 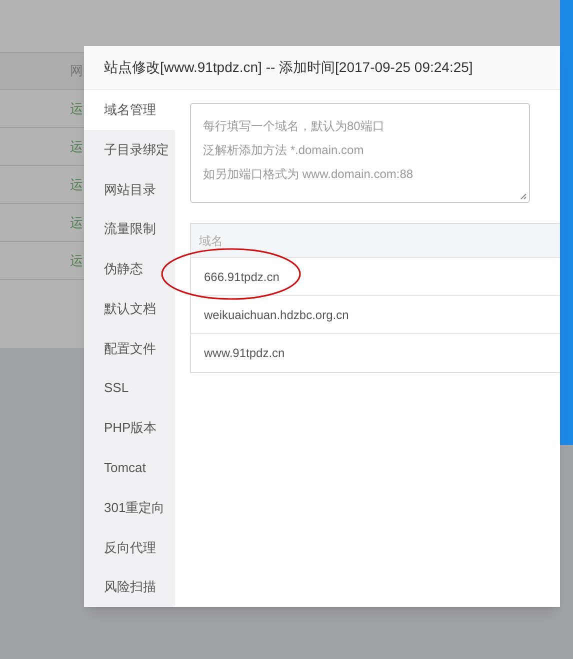 What do you see at coordinates (276, 315) in the screenshot?
I see `domain-cell-text: weikuaichuan.hdzbc.org.cn` at bounding box center [276, 315].